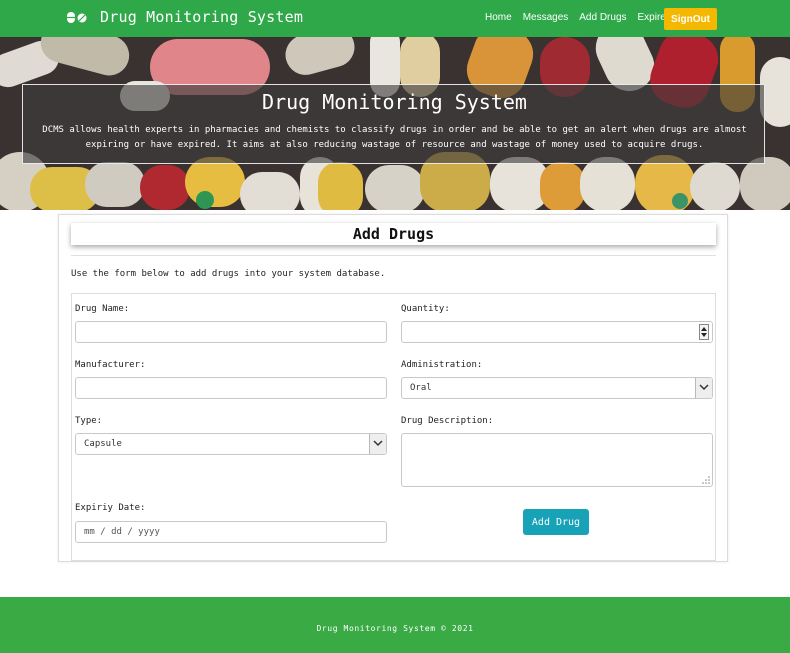  I want to click on stepper-arrows-icon, so click(704, 332).